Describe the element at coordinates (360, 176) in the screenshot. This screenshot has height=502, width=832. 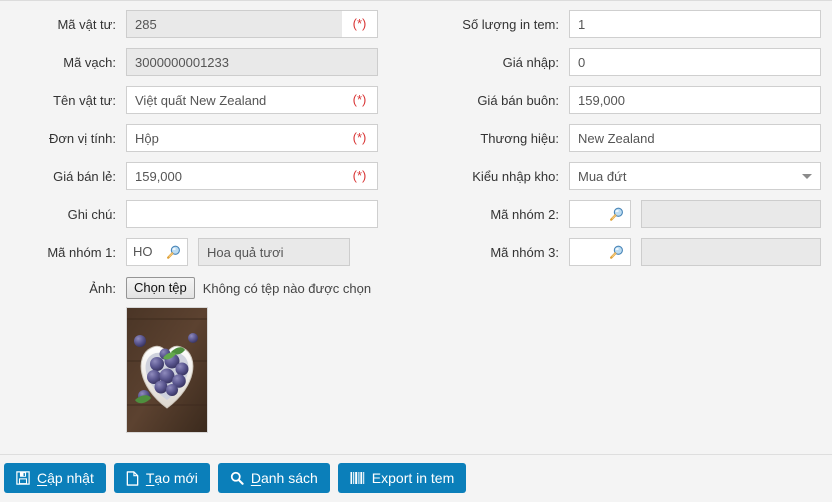
I see `required-marker-gia-ban-le: (*)` at that location.